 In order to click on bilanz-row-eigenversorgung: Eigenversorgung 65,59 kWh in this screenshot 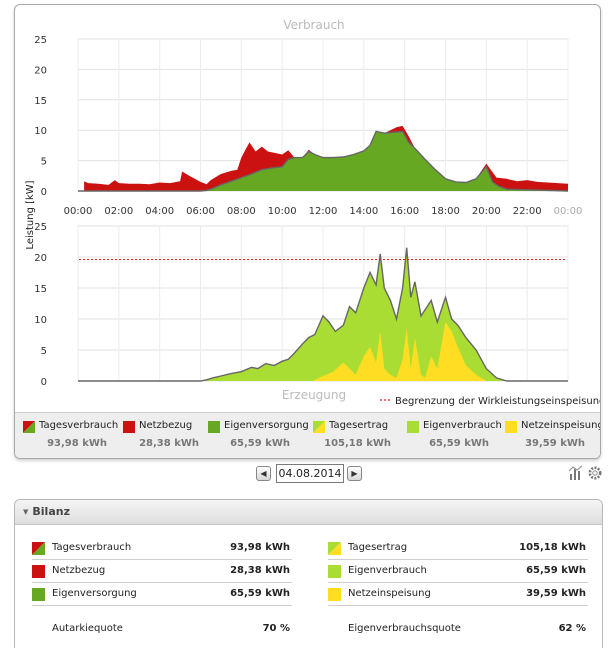, I will do `click(162, 595)`.